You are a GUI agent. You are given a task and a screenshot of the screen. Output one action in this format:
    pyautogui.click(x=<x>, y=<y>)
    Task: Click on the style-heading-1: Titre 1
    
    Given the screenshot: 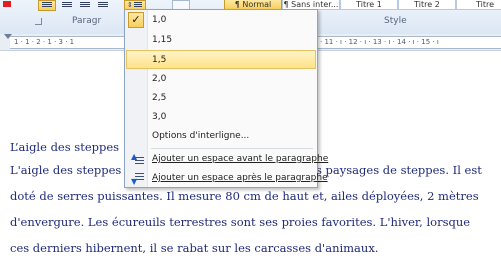 What is the action you would take?
    pyautogui.click(x=369, y=5)
    